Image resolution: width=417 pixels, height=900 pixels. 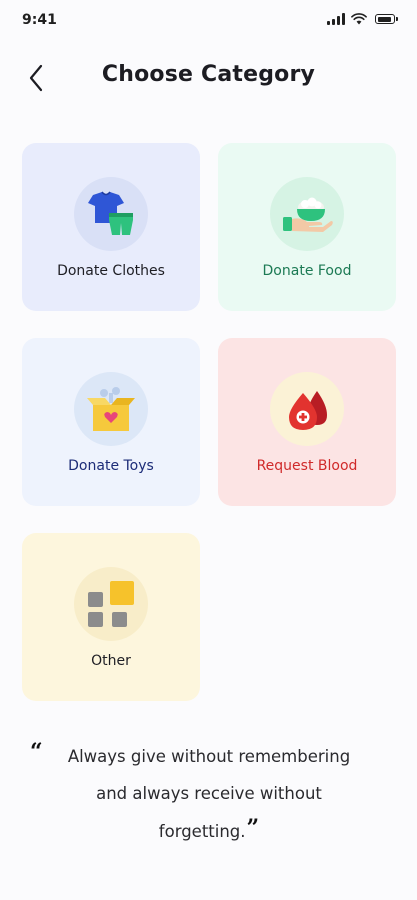 What do you see at coordinates (253, 828) in the screenshot?
I see `close-quote-mark: ”` at bounding box center [253, 828].